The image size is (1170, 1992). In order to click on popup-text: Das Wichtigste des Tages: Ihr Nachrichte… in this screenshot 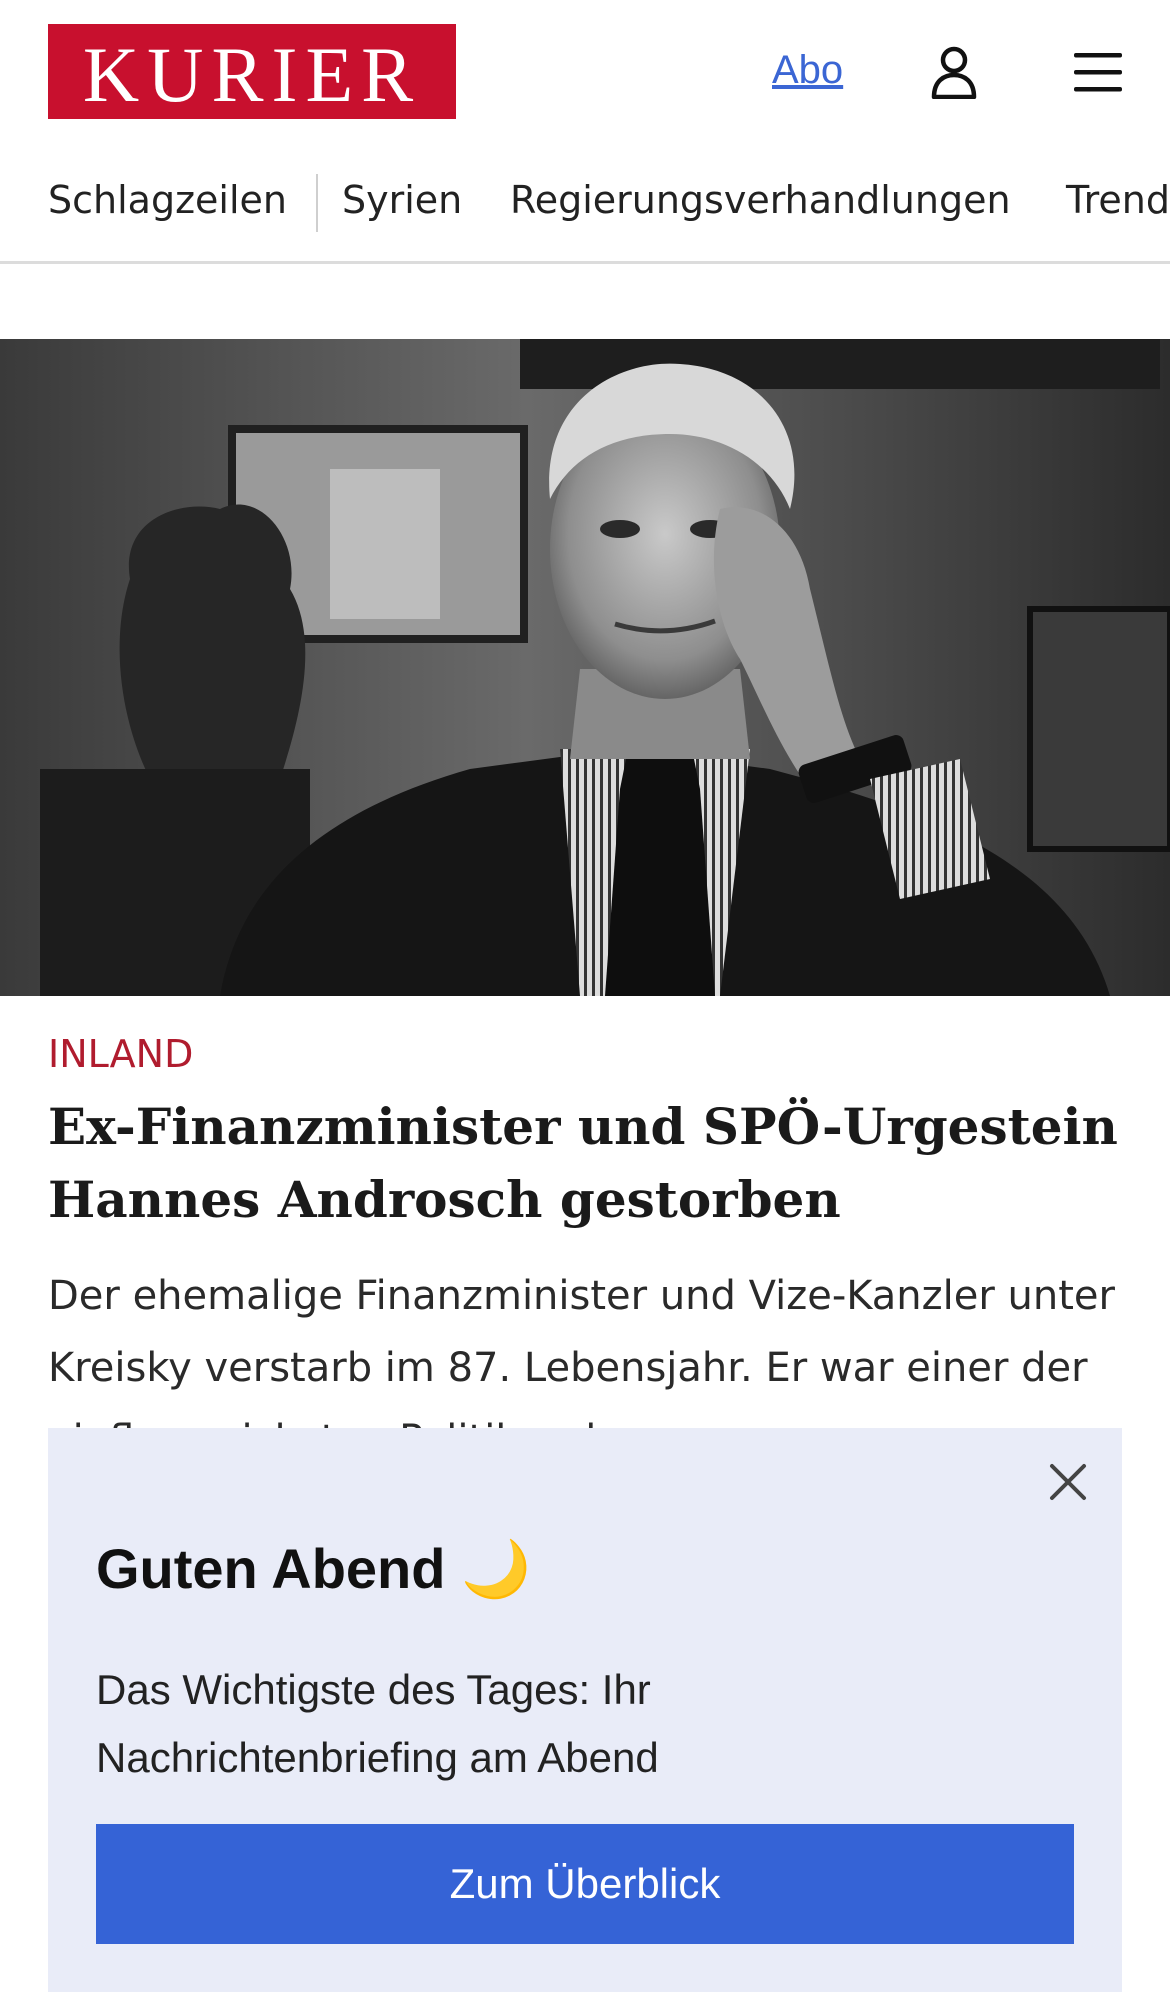, I will do `click(377, 1723)`.